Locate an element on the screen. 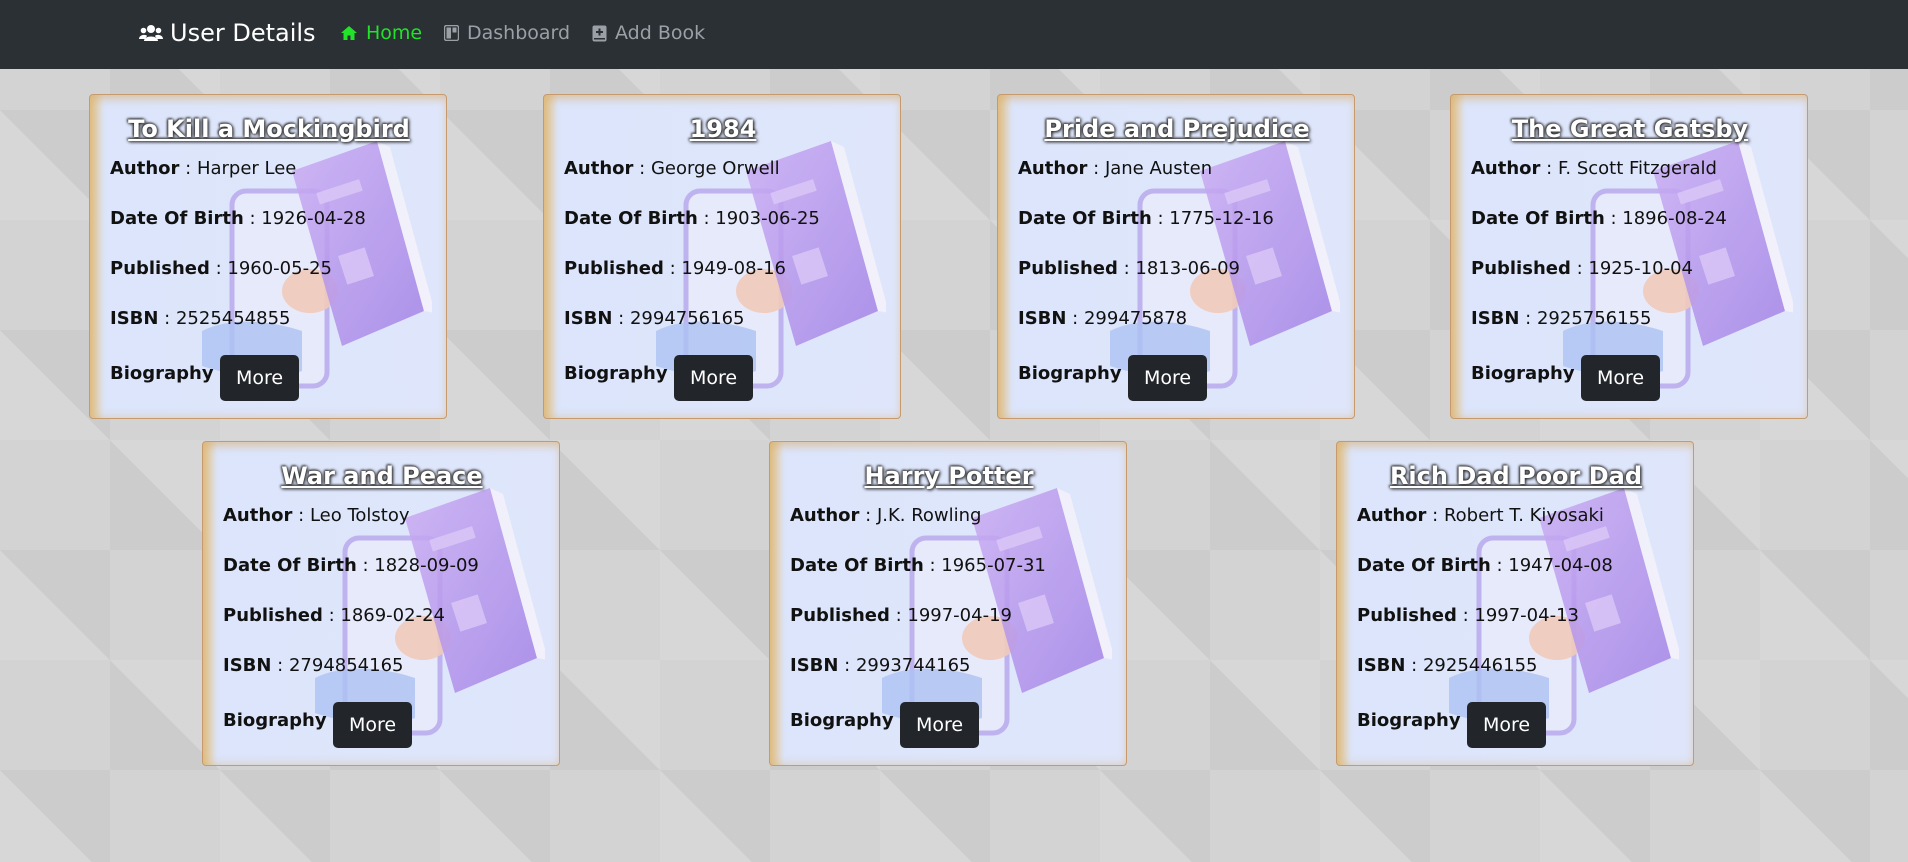  isbn-row: ISBN : 299475878 is located at coordinates (1103, 318).